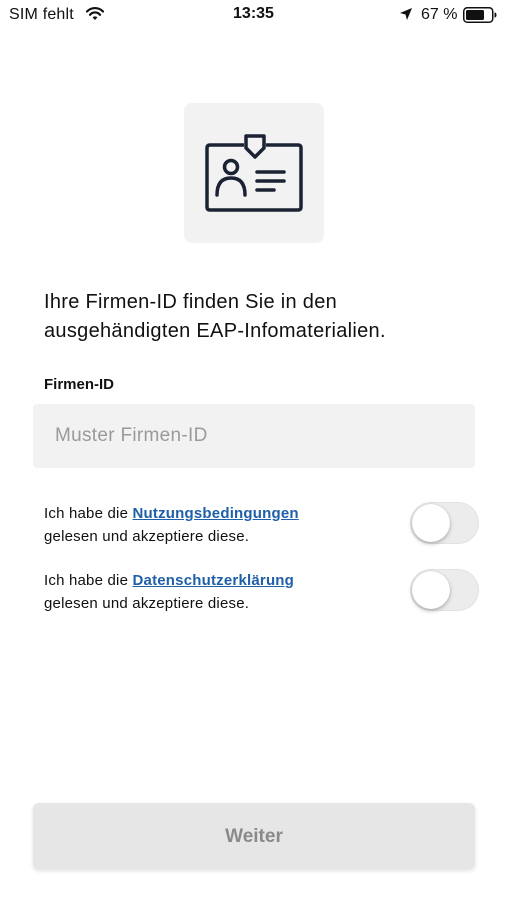 Image resolution: width=507 pixels, height=900 pixels. Describe the element at coordinates (88, 513) in the screenshot. I see `terms-consent-prefix: Ich habe die` at that location.